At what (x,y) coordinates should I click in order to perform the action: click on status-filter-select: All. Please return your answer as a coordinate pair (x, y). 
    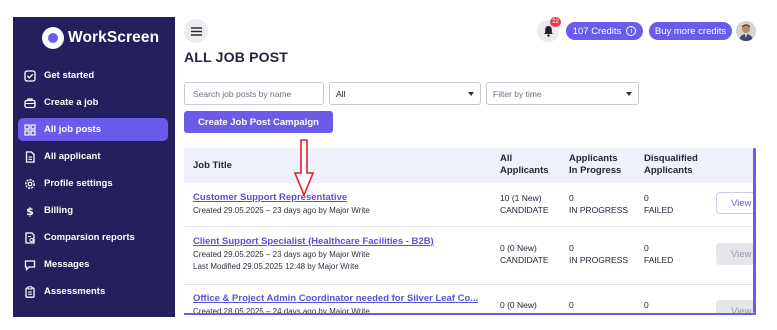
    Looking at the image, I should click on (405, 93).